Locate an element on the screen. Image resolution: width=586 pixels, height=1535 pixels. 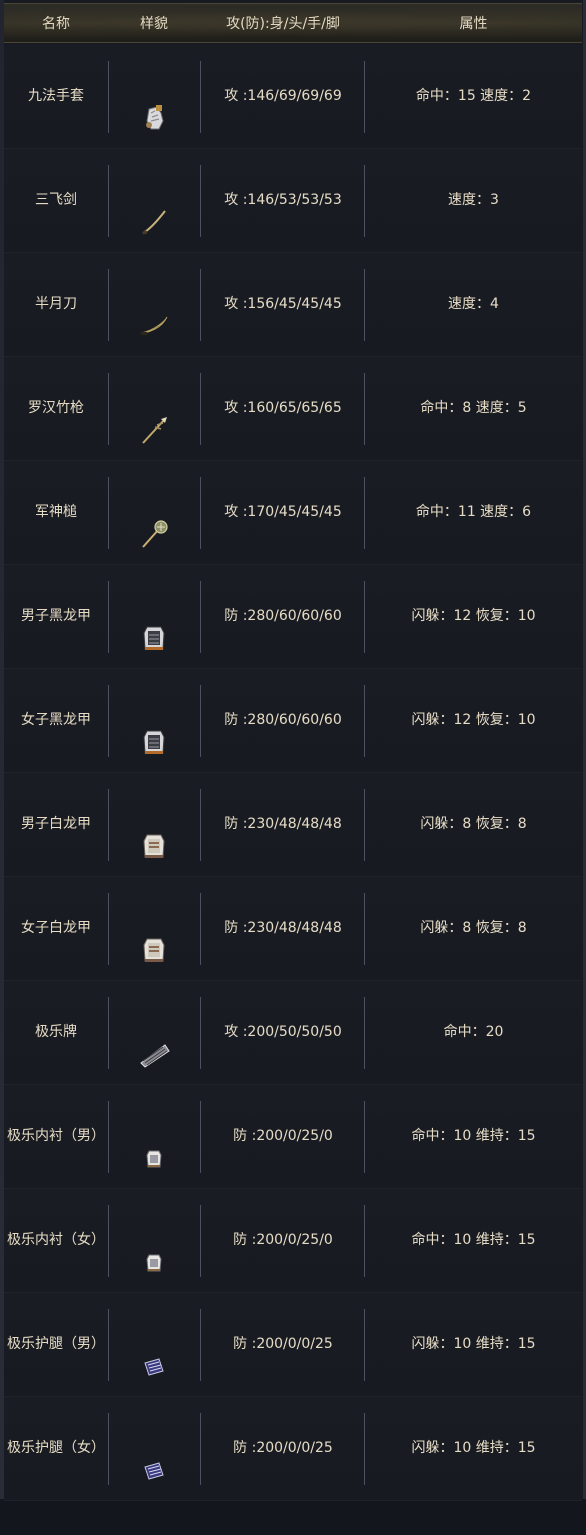
header-attr: 属性 is located at coordinates (473, 24).